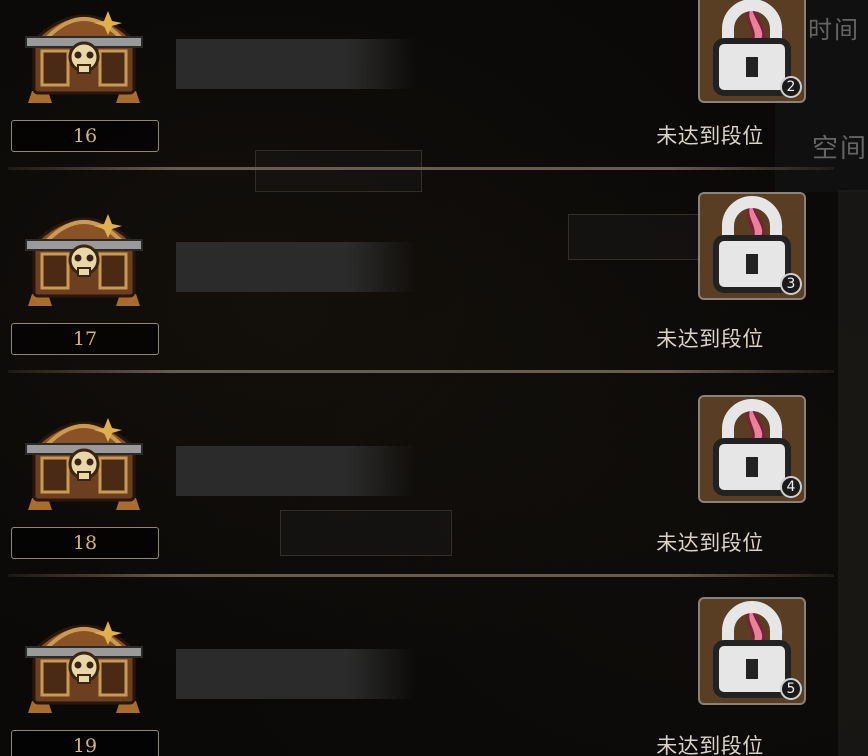 The width and height of the screenshot is (868, 756). What do you see at coordinates (853, 473) in the screenshot?
I see `background-scroll-strip` at bounding box center [853, 473].